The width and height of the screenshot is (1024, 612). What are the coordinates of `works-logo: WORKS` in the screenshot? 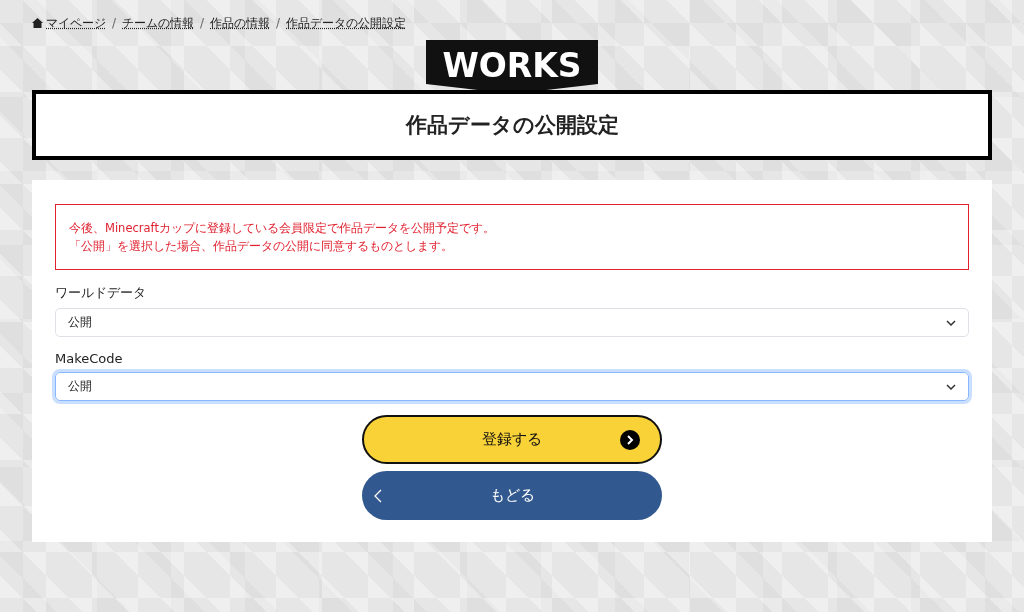 It's located at (512, 65).